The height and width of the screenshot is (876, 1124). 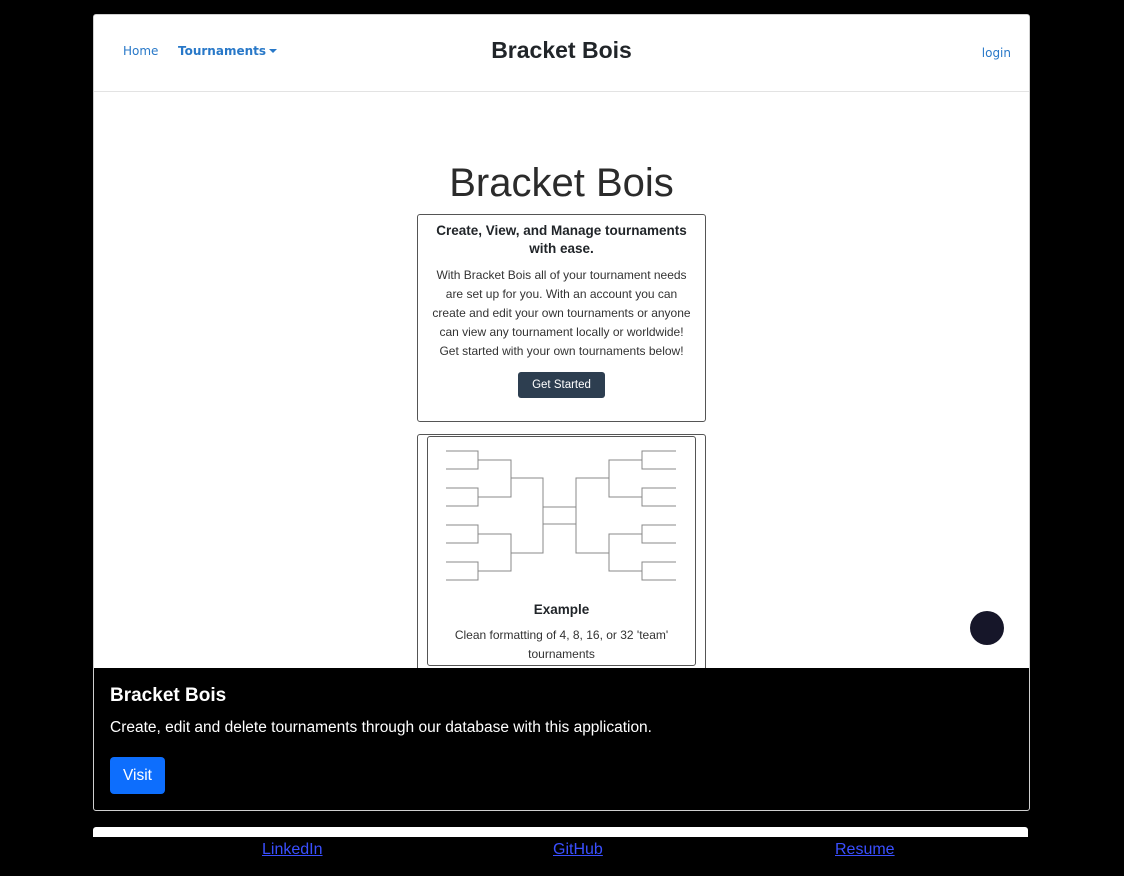 I want to click on hero-title: Bracket Bois, so click(x=561, y=183).